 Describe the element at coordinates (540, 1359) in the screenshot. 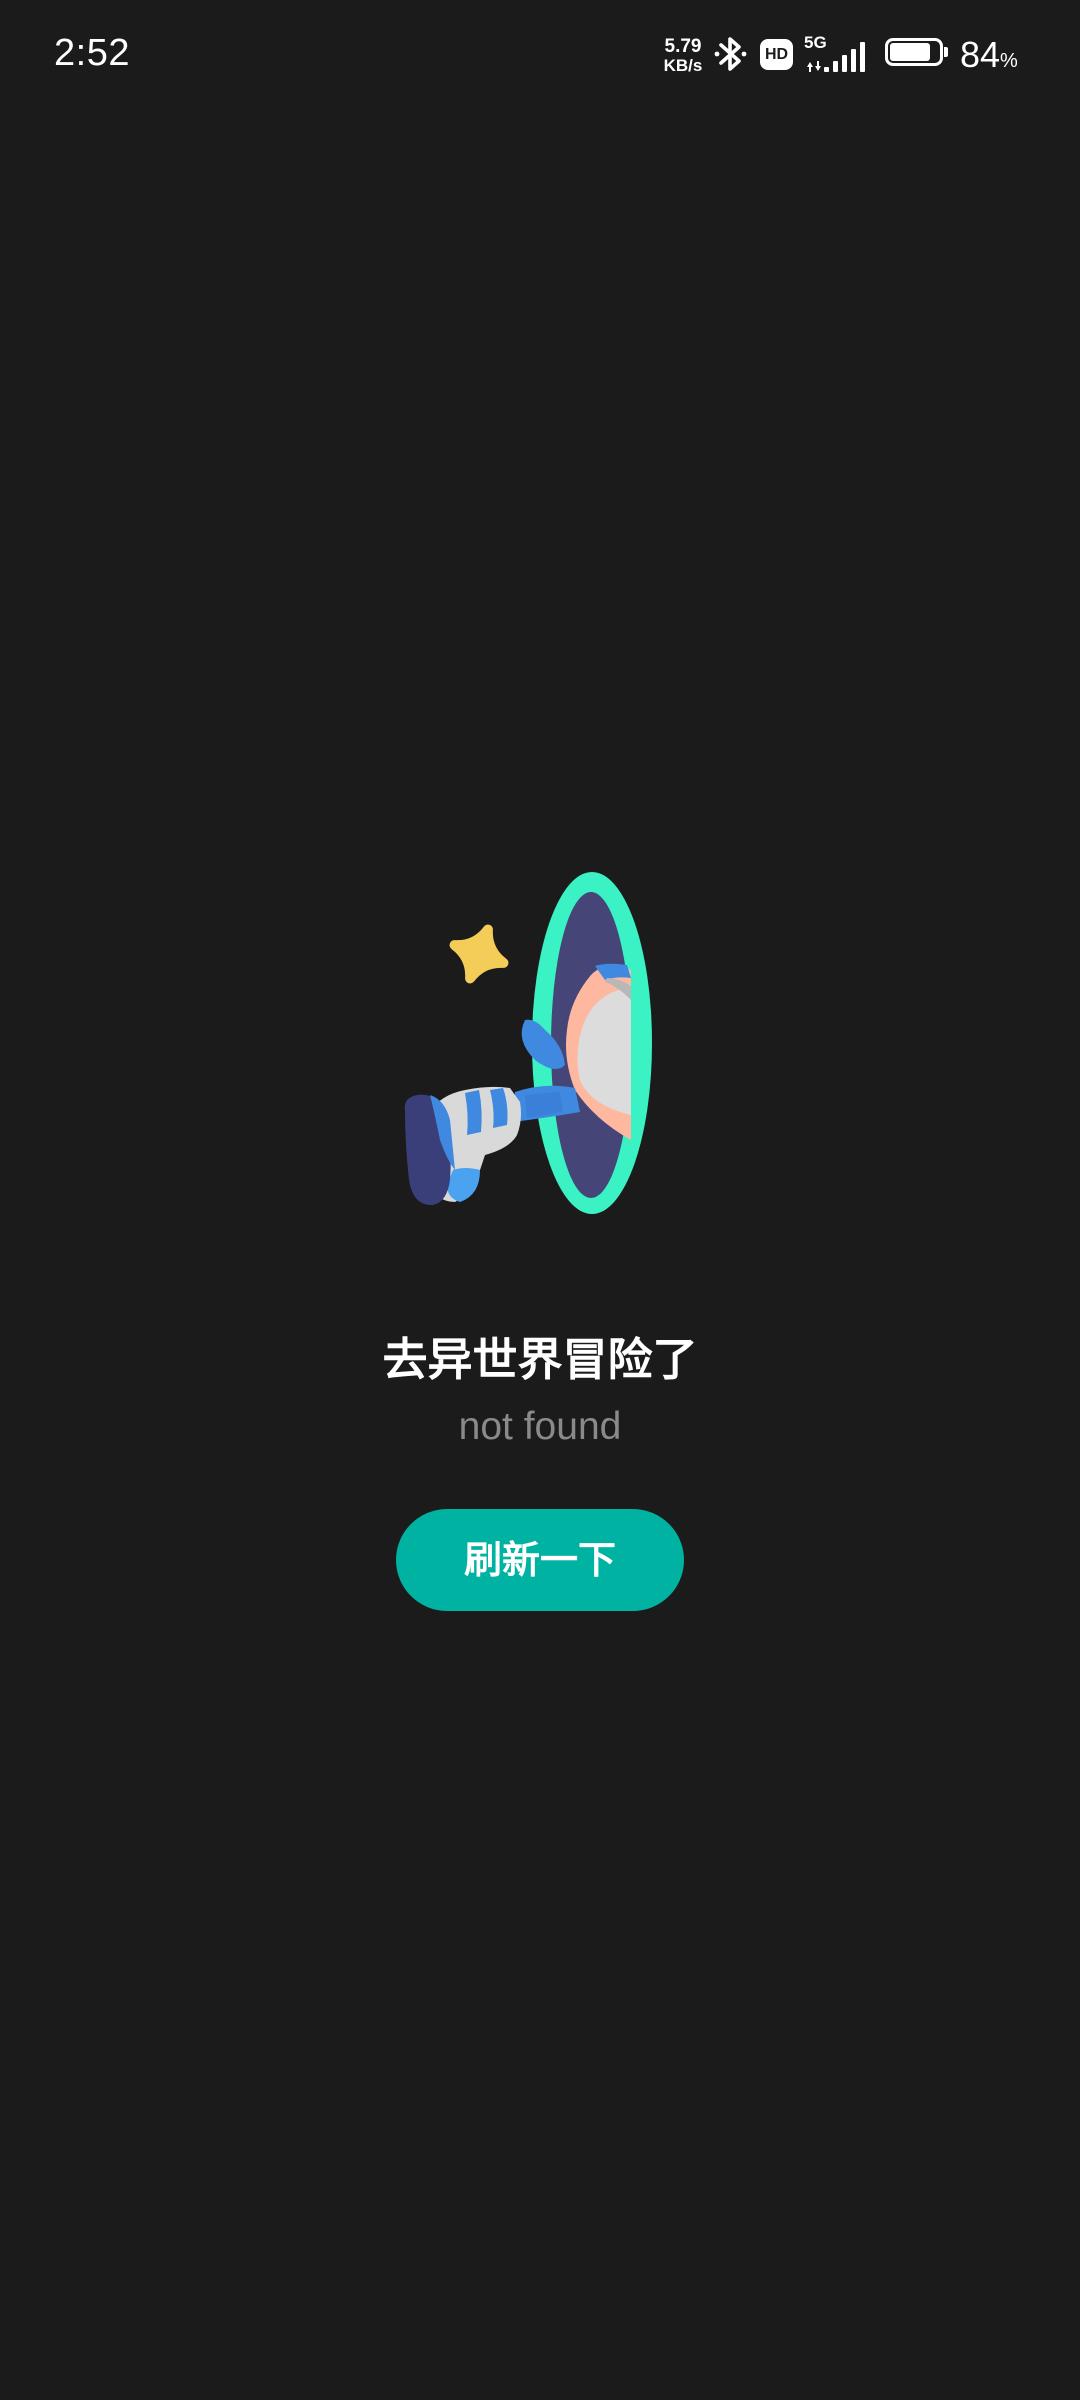

I see `error-title: 去异世界冒险了` at that location.